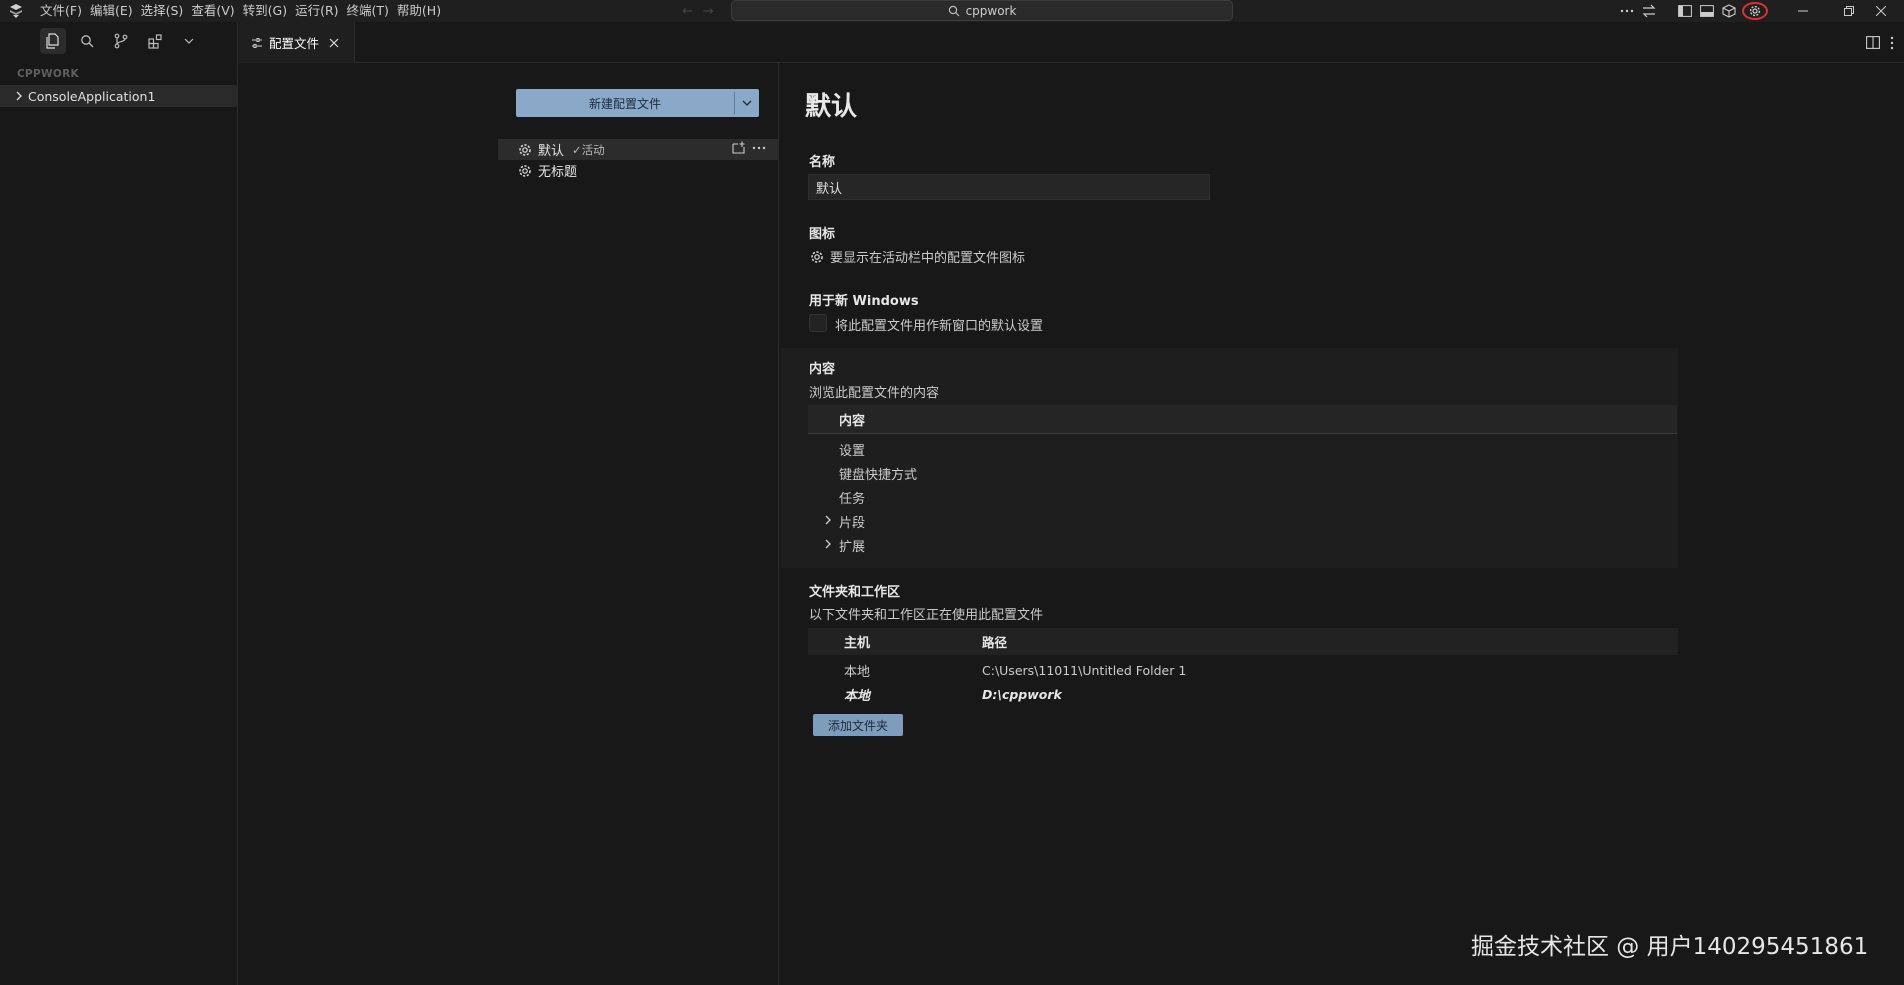 The width and height of the screenshot is (1904, 985). What do you see at coordinates (1881, 11) in the screenshot?
I see `close-window-icon` at bounding box center [1881, 11].